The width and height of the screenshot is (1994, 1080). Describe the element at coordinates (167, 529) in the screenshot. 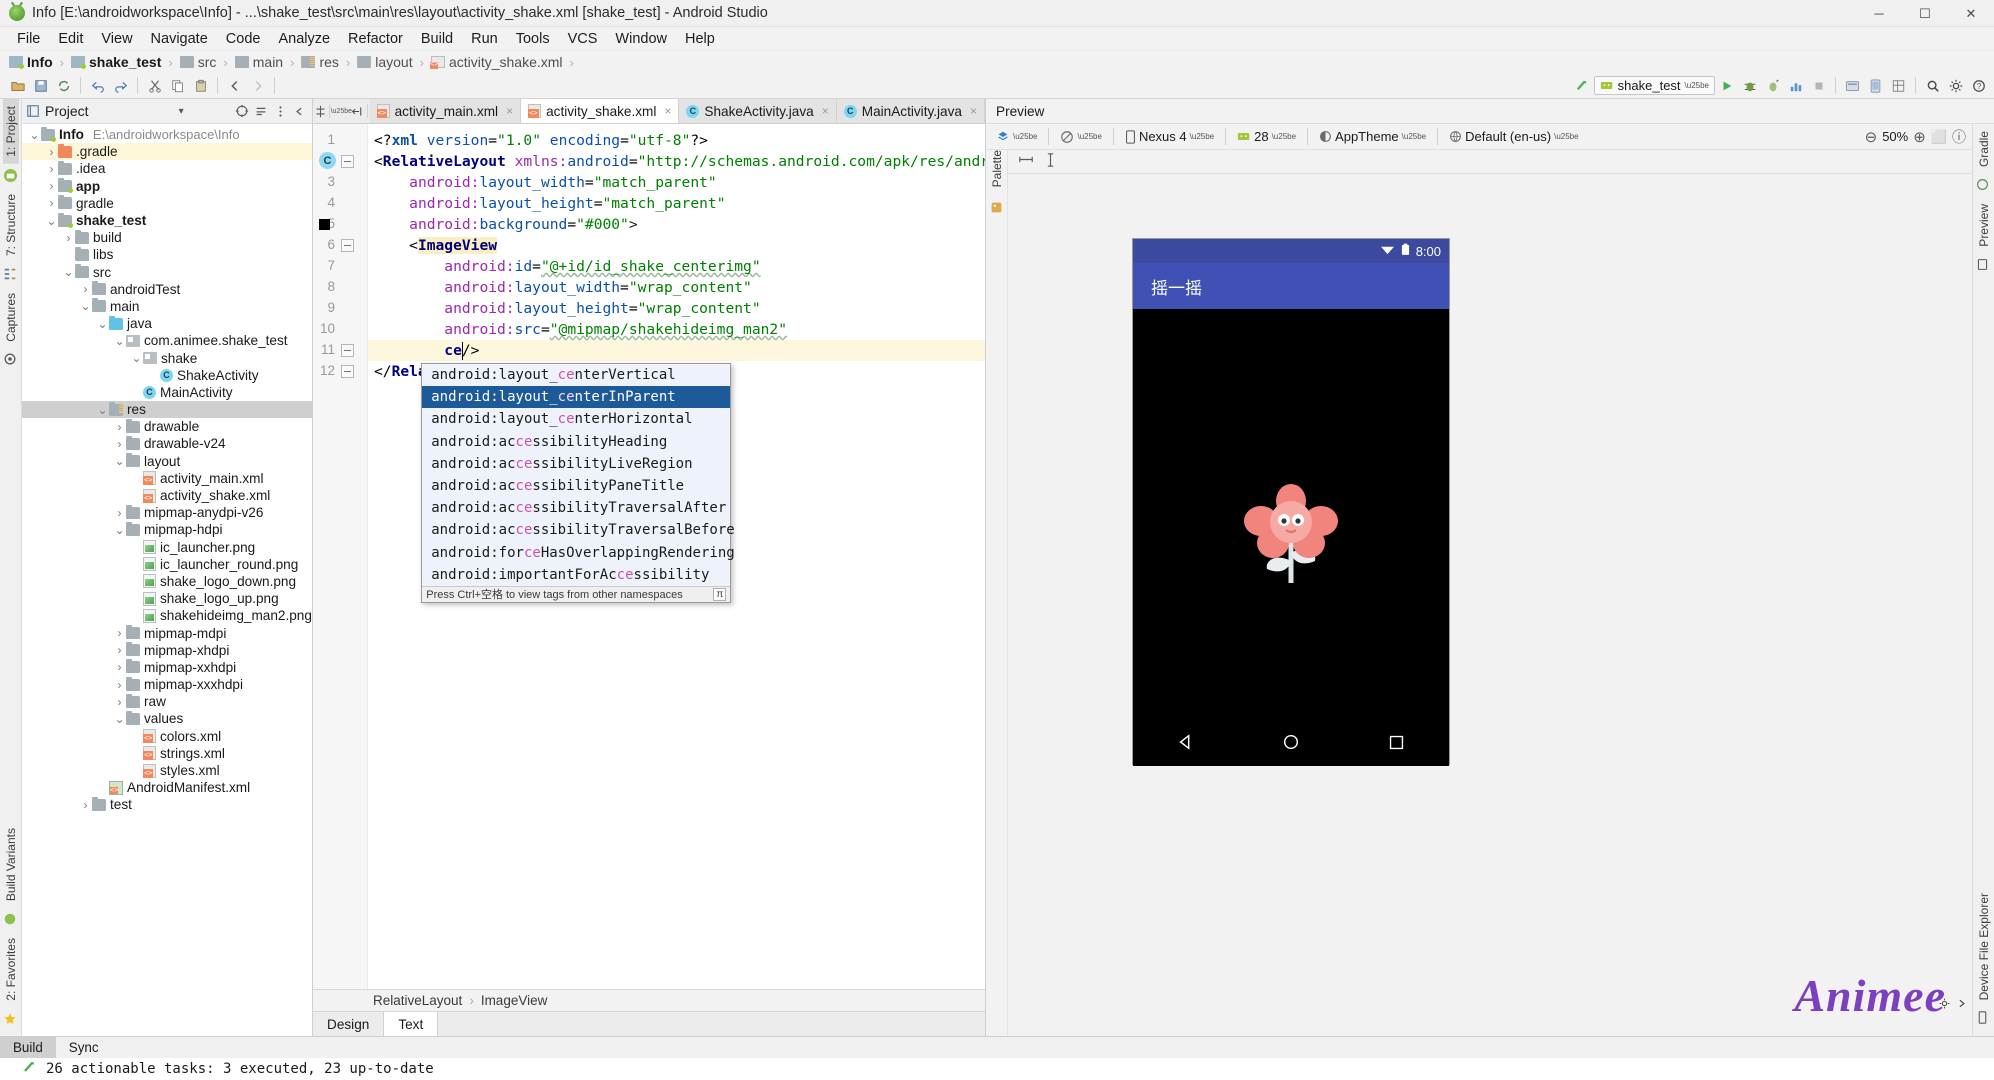

I see `tree-node-mipmap-hdpi: ⌄ mipmap-hdpi` at that location.